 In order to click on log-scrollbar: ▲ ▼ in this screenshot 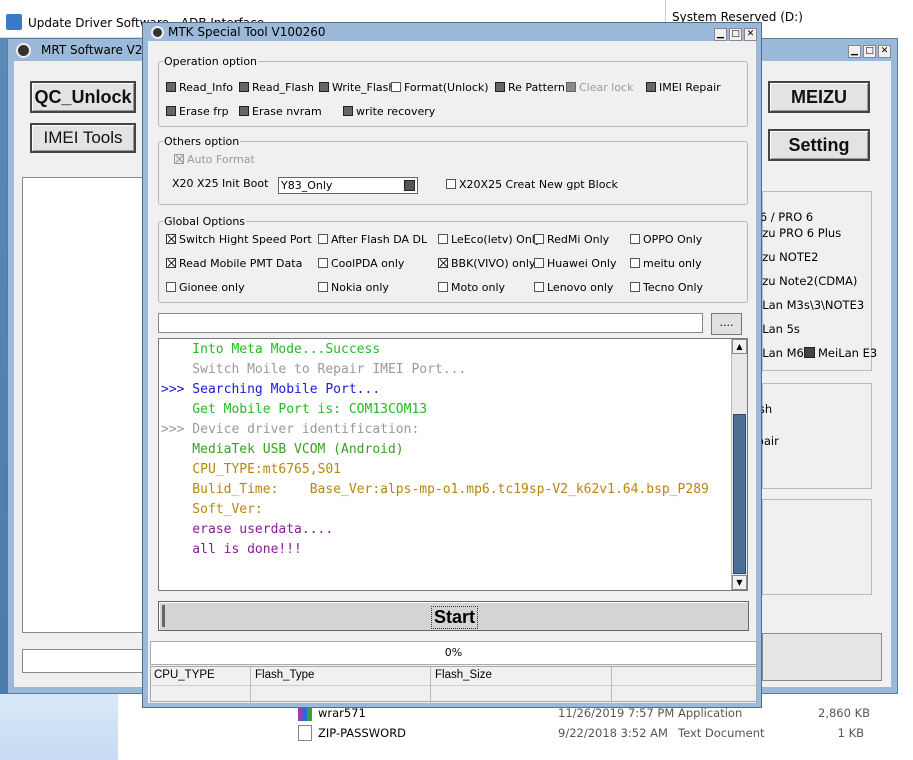, I will do `click(739, 464)`.